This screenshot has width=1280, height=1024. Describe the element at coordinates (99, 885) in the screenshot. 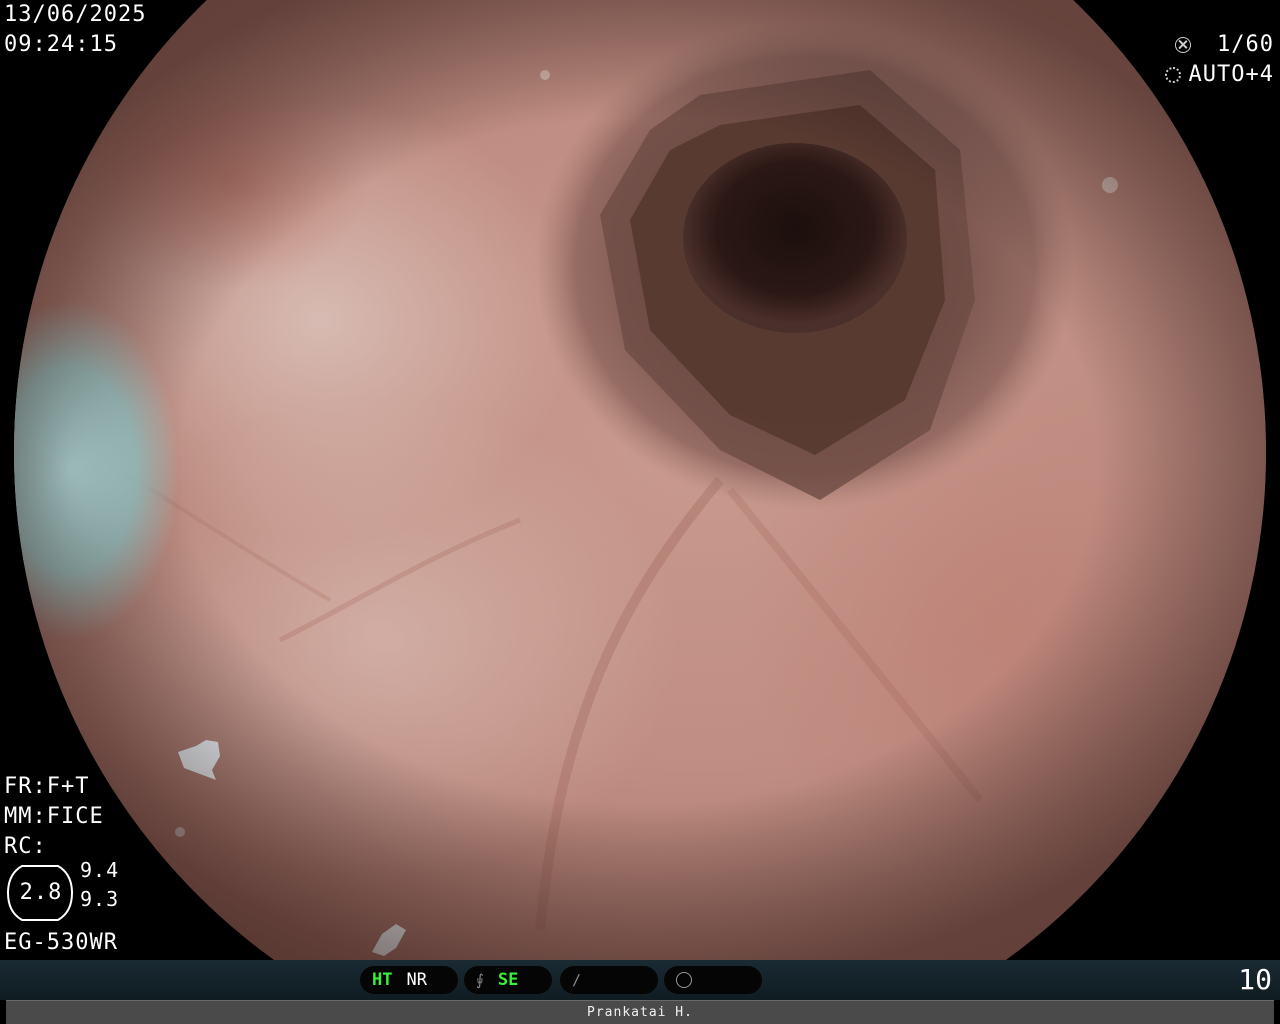

I see `zoom-side-values: 9.4 9.3` at that location.